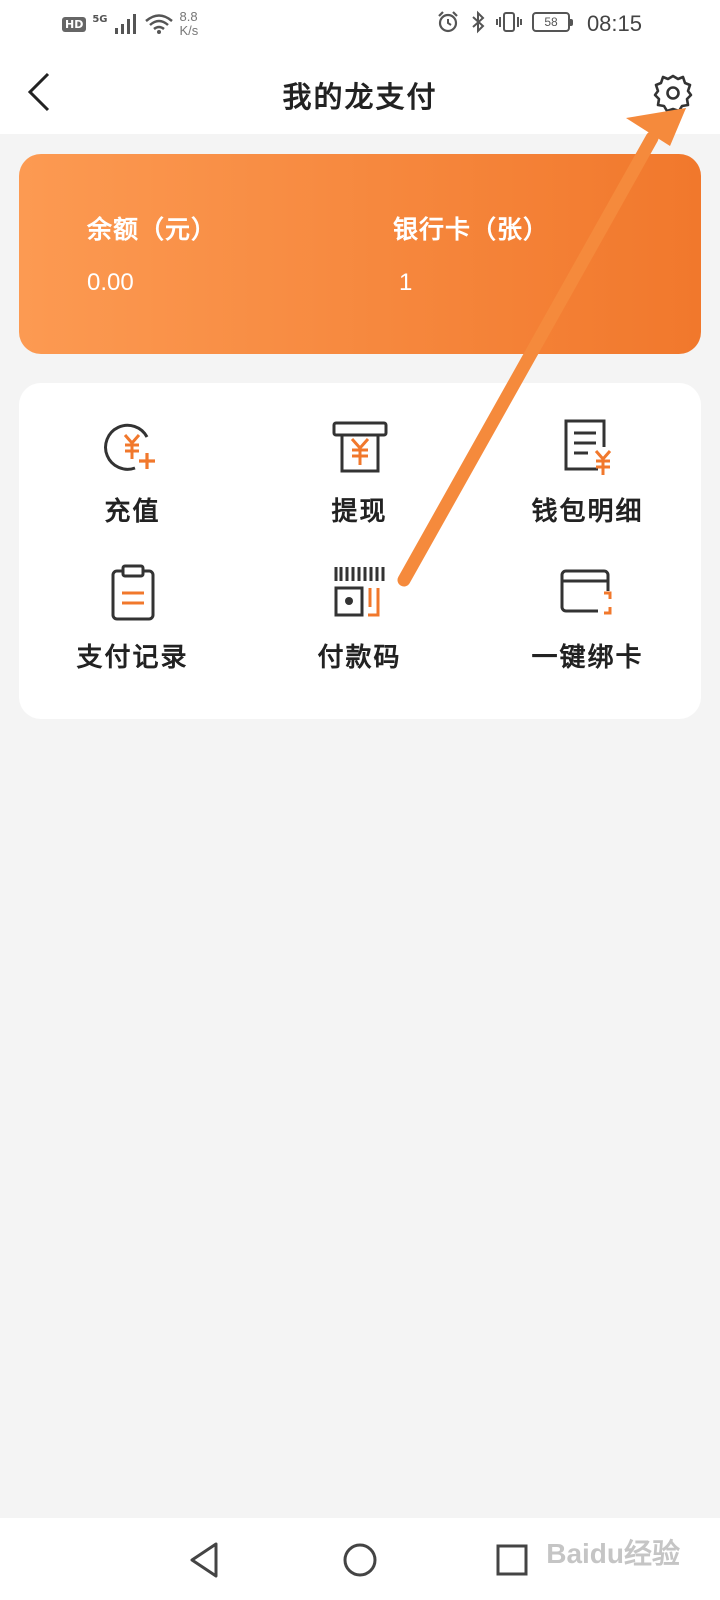 The height and width of the screenshot is (1600, 720). What do you see at coordinates (360, 25) in the screenshot?
I see `status-bar: HD 5G 8.8 K/s 58 08:15` at bounding box center [360, 25].